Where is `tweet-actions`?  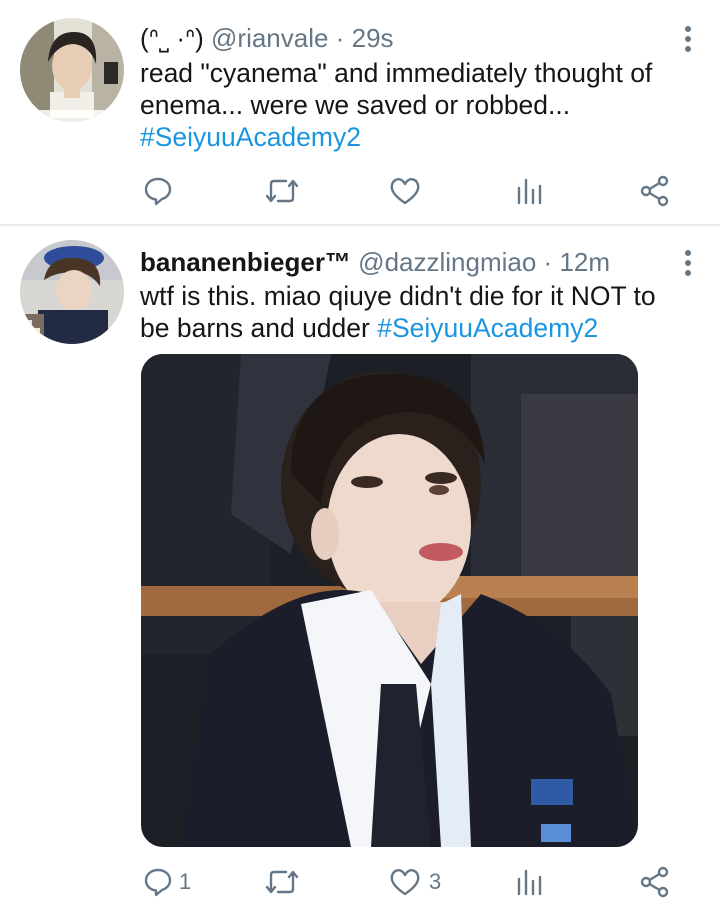
tweet-actions is located at coordinates (360, 191).